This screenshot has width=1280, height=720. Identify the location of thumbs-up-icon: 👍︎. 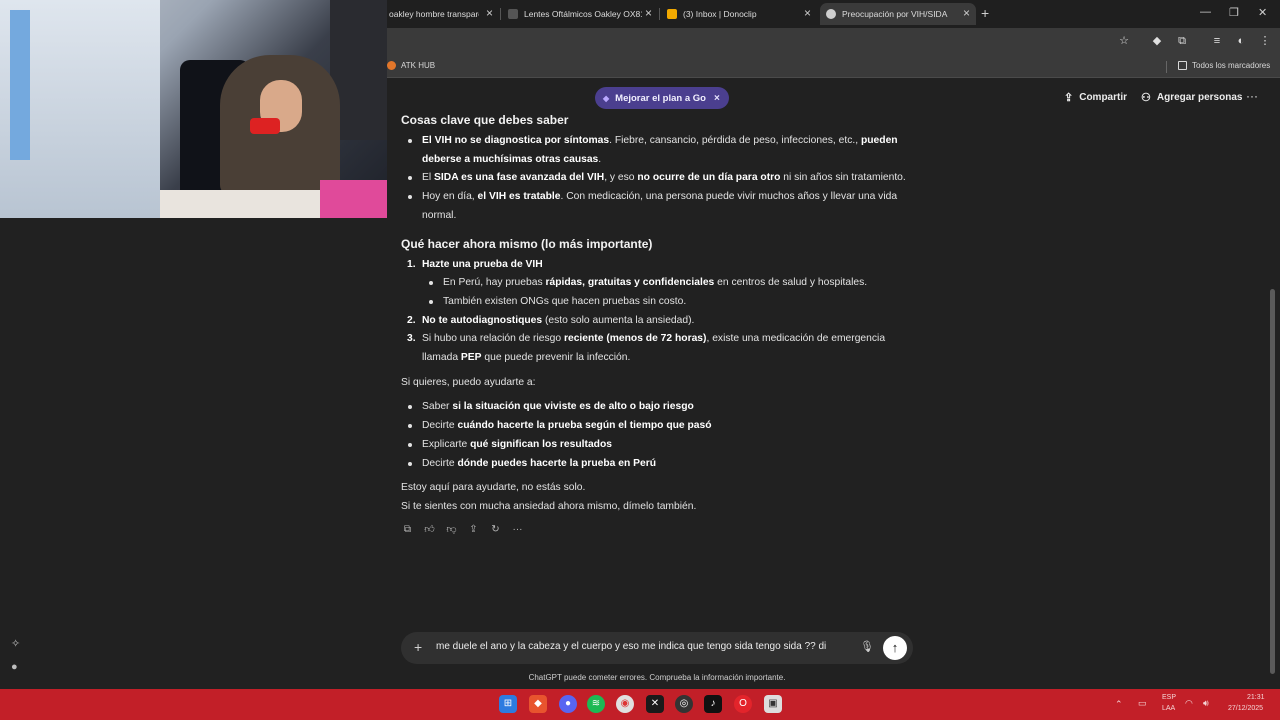
(429, 529).